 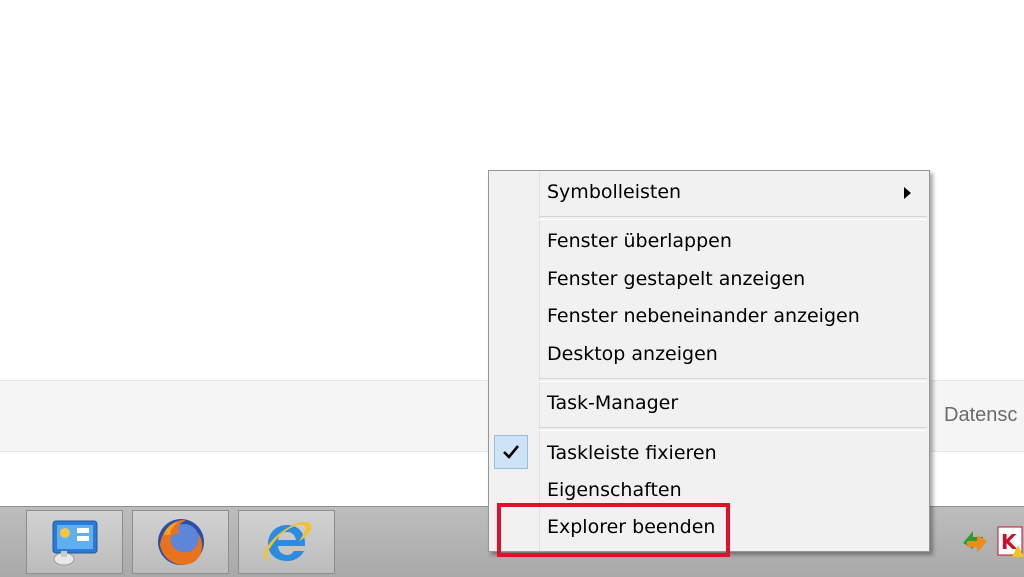 I want to click on kaspersky-warning-icon: K, so click(x=1010, y=542).